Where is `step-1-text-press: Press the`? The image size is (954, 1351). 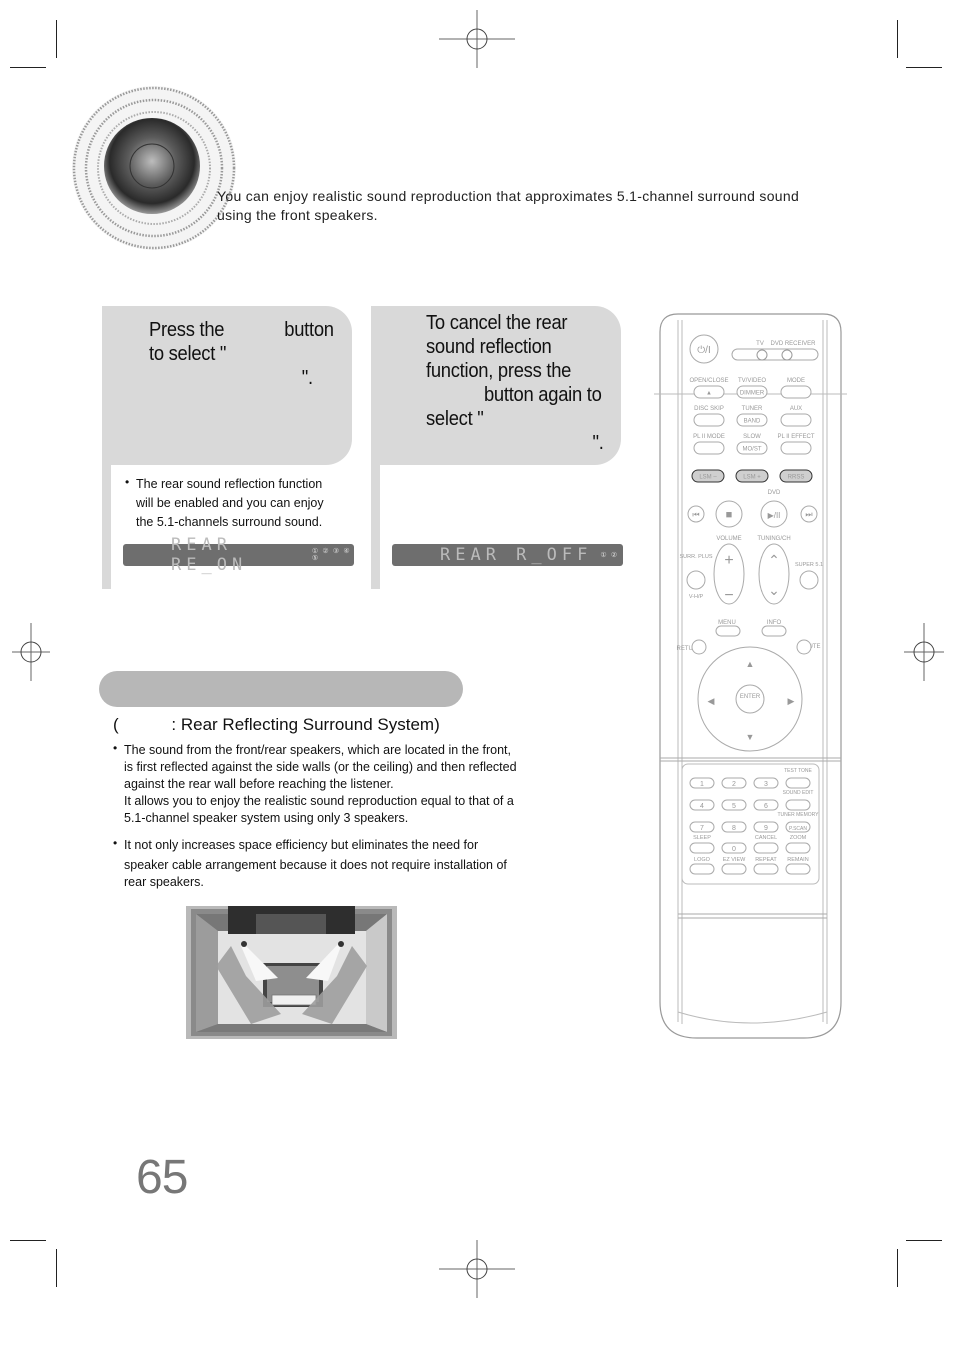 step-1-text-press: Press the is located at coordinates (187, 330).